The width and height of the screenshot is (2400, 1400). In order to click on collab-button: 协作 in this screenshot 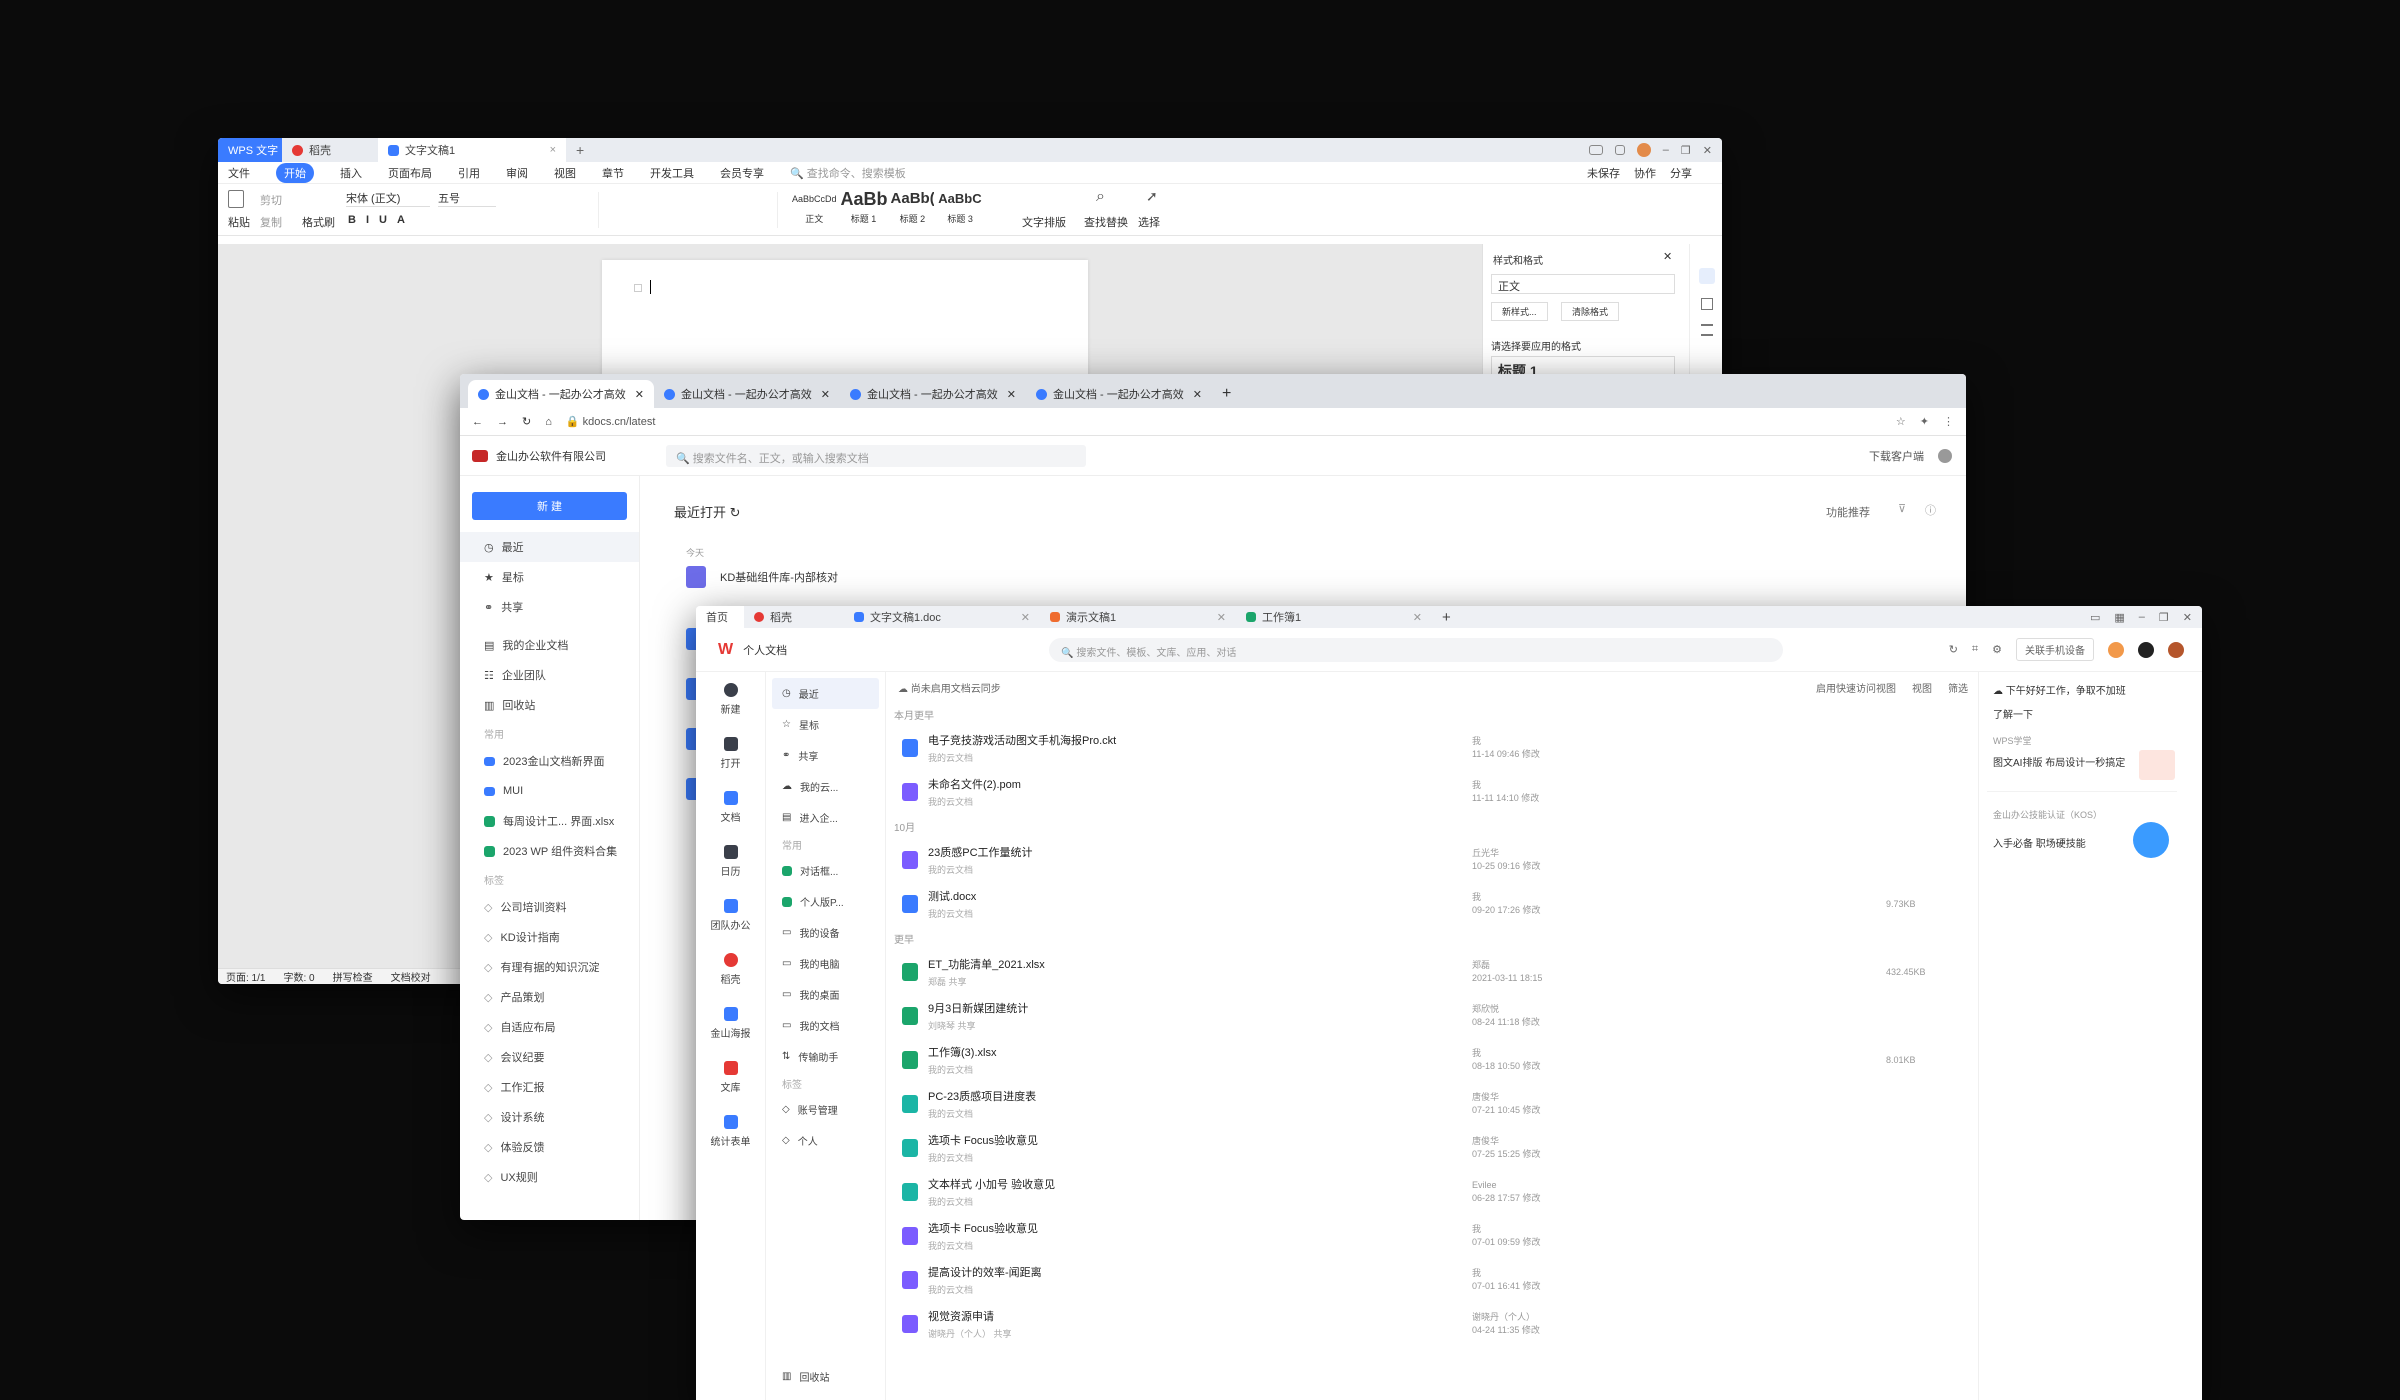, I will do `click(1645, 173)`.